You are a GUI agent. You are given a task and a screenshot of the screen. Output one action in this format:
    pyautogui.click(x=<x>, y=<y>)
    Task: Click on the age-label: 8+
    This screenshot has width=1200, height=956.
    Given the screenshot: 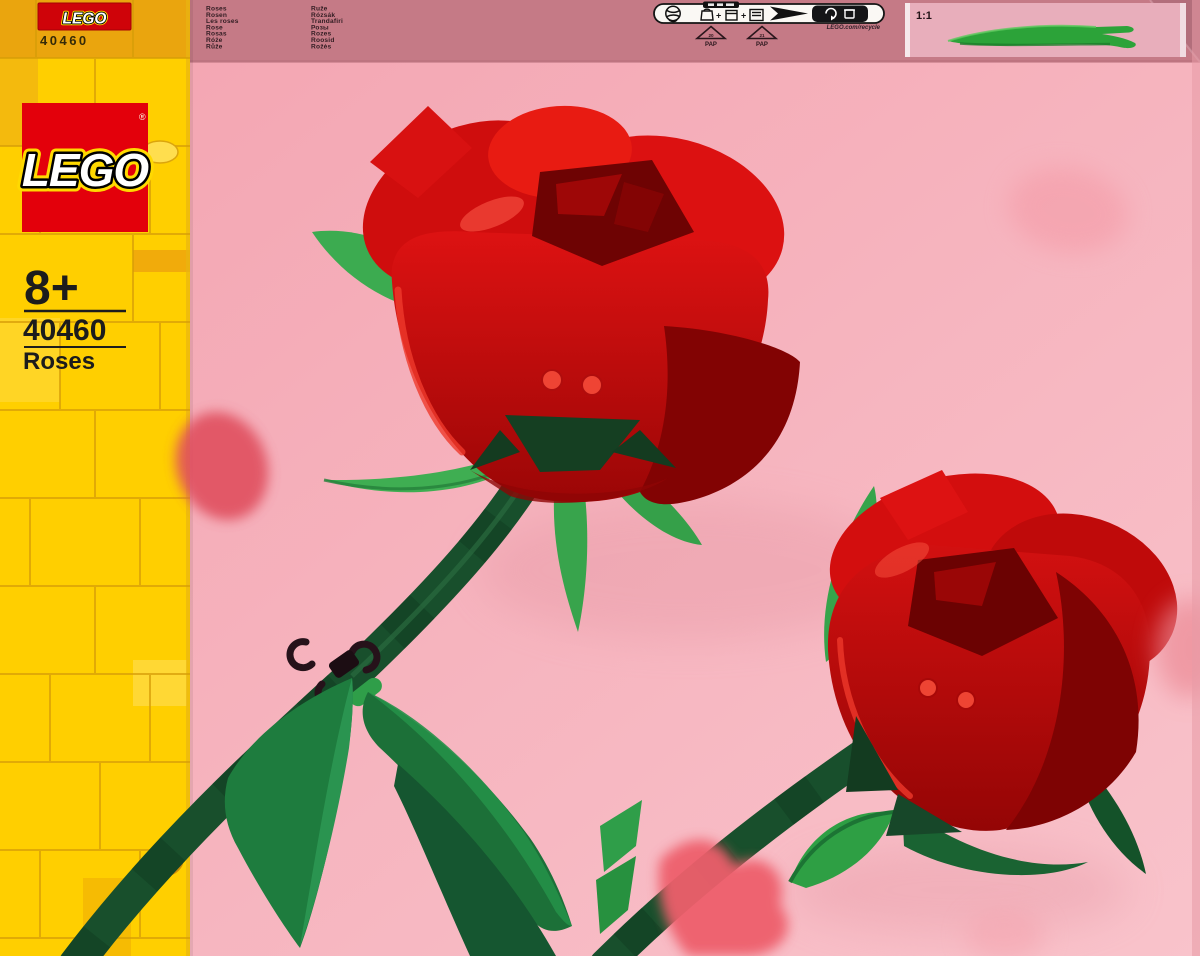 What is the action you would take?
    pyautogui.click(x=51, y=288)
    